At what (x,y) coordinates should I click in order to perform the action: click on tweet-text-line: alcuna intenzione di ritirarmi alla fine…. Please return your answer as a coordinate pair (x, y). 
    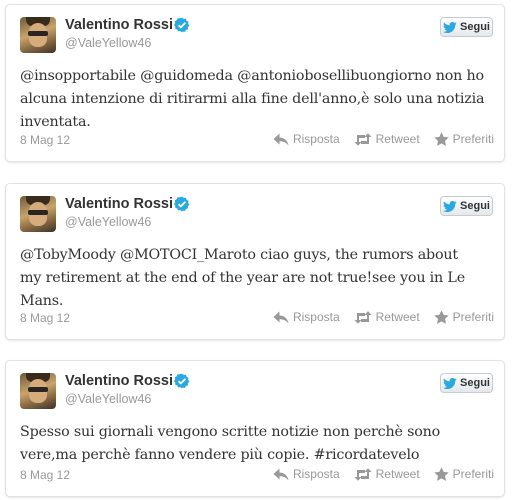
    Looking at the image, I should click on (252, 99).